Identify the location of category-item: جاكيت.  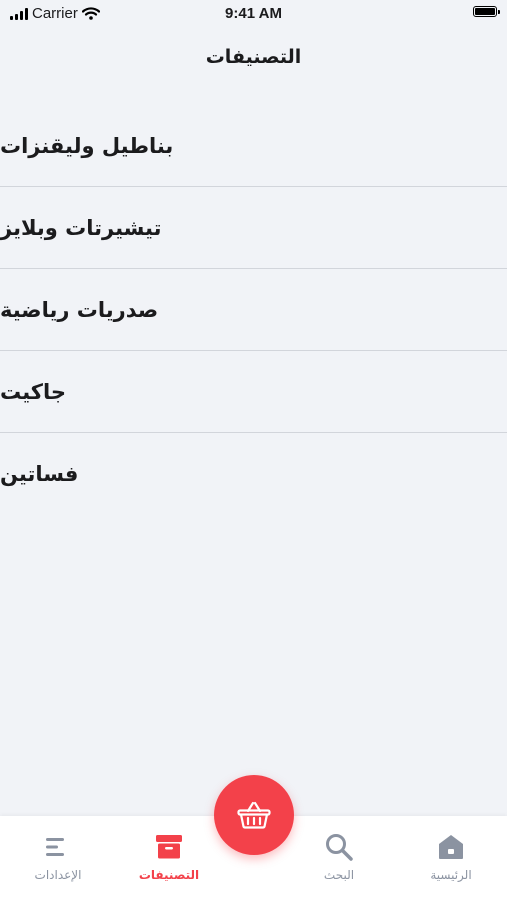
(253, 392).